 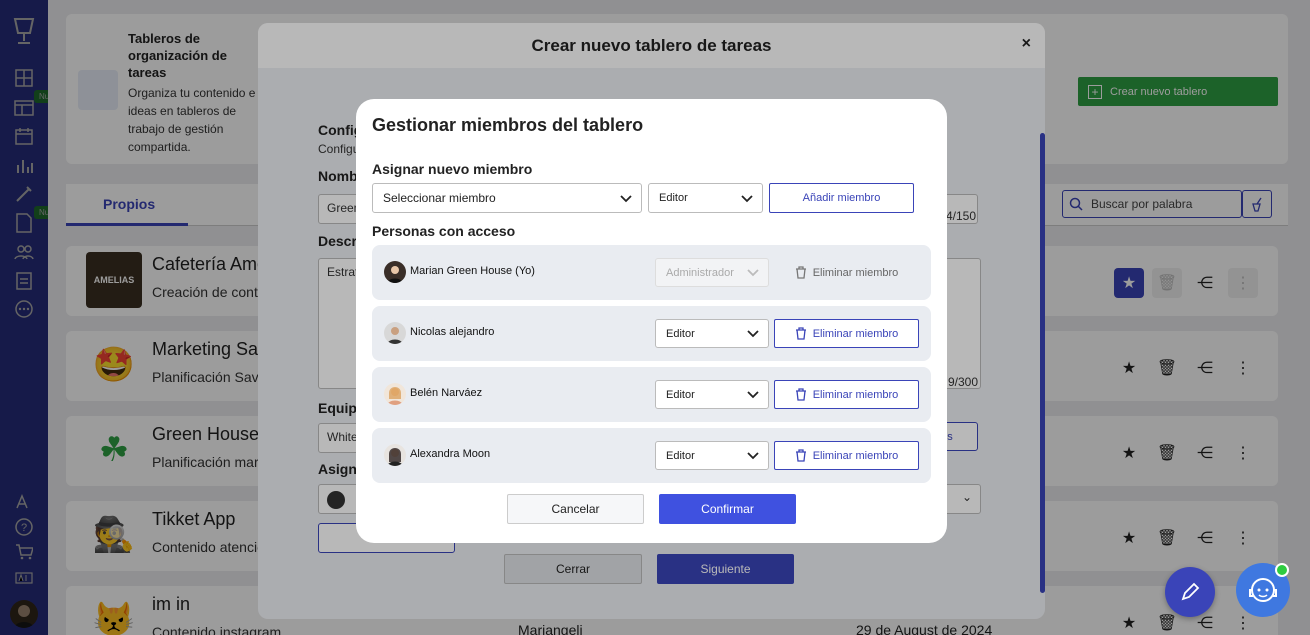 What do you see at coordinates (651, 394) in the screenshot?
I see `member-row: Belén Narváez Editor Eliminar miembro` at bounding box center [651, 394].